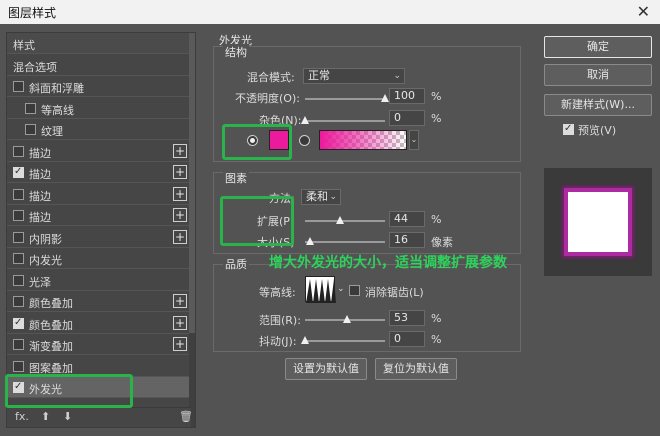  What do you see at coordinates (277, 292) in the screenshot?
I see `contour-label: 等高线:` at bounding box center [277, 292].